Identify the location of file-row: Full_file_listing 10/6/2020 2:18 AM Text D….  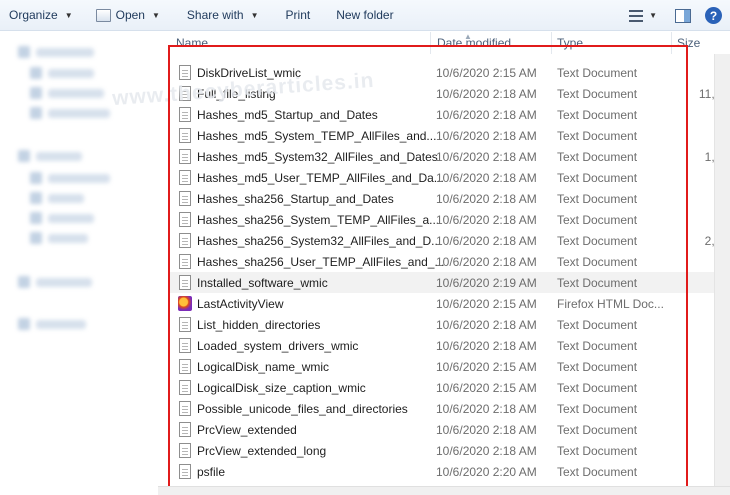
(448, 93).